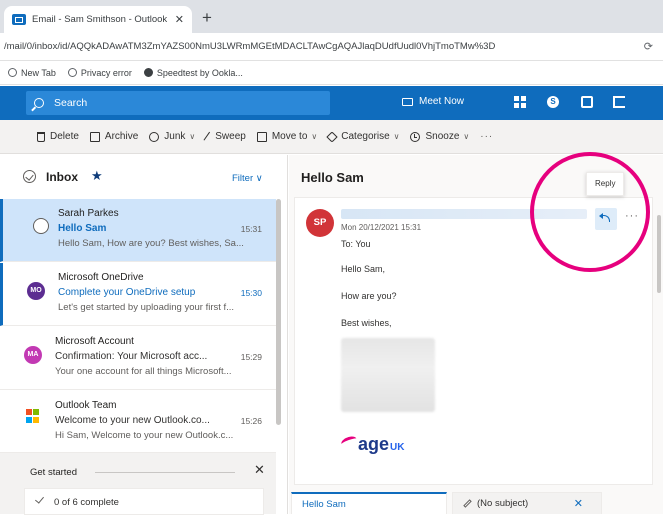 The image size is (663, 515). What do you see at coordinates (366, 323) in the screenshot?
I see `email-body-line: Best wishes,` at bounding box center [366, 323].